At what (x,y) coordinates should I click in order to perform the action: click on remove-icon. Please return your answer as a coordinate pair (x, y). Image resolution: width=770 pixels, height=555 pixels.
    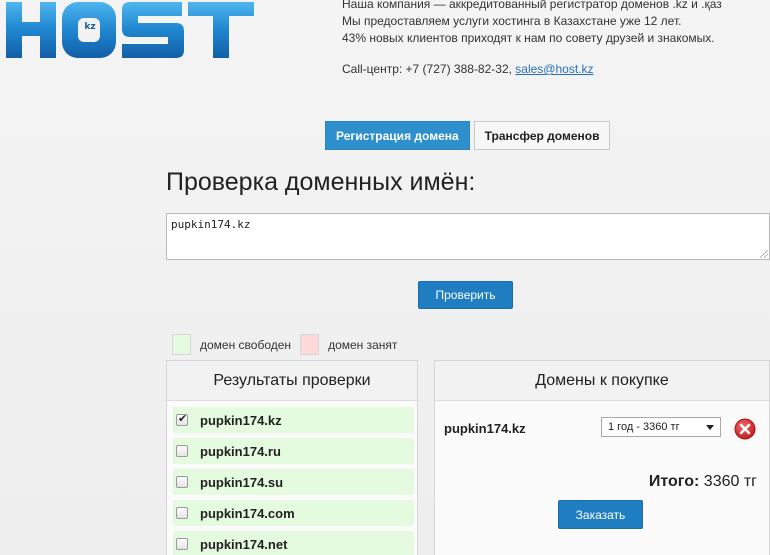
    Looking at the image, I should click on (745, 429).